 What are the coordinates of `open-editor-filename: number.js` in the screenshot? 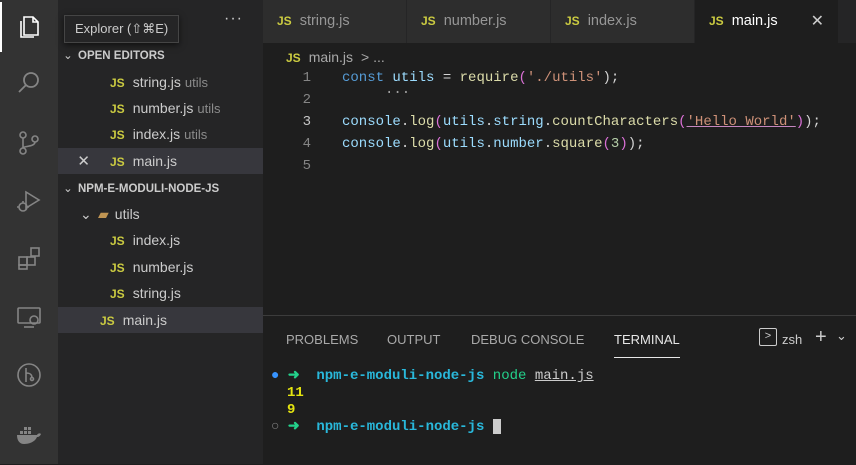 It's located at (163, 108).